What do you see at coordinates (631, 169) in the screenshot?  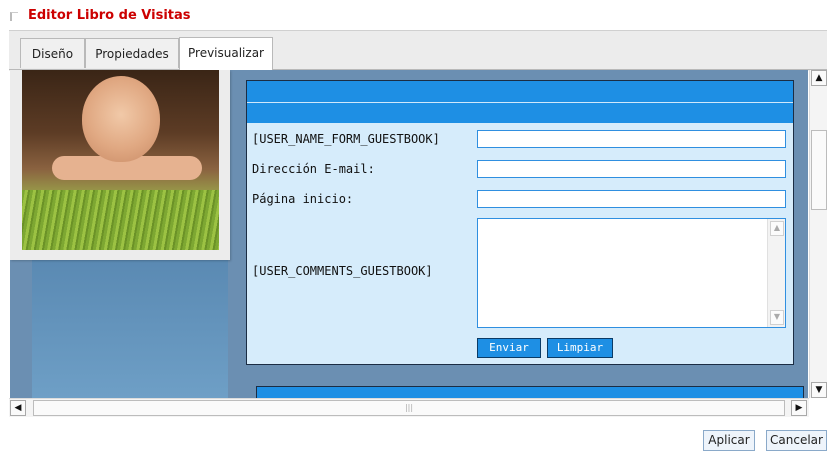 I see `email-input` at bounding box center [631, 169].